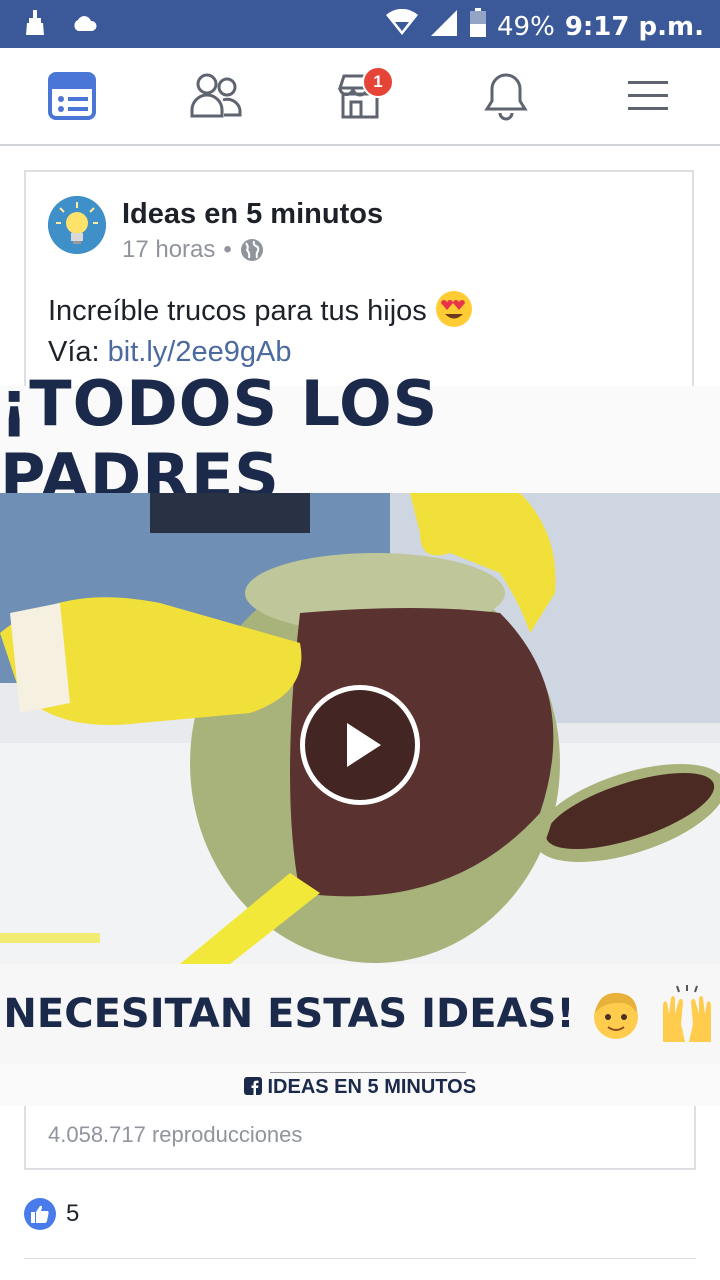  I want to click on view-count: 4.058.717 reproducciones, so click(175, 1134).